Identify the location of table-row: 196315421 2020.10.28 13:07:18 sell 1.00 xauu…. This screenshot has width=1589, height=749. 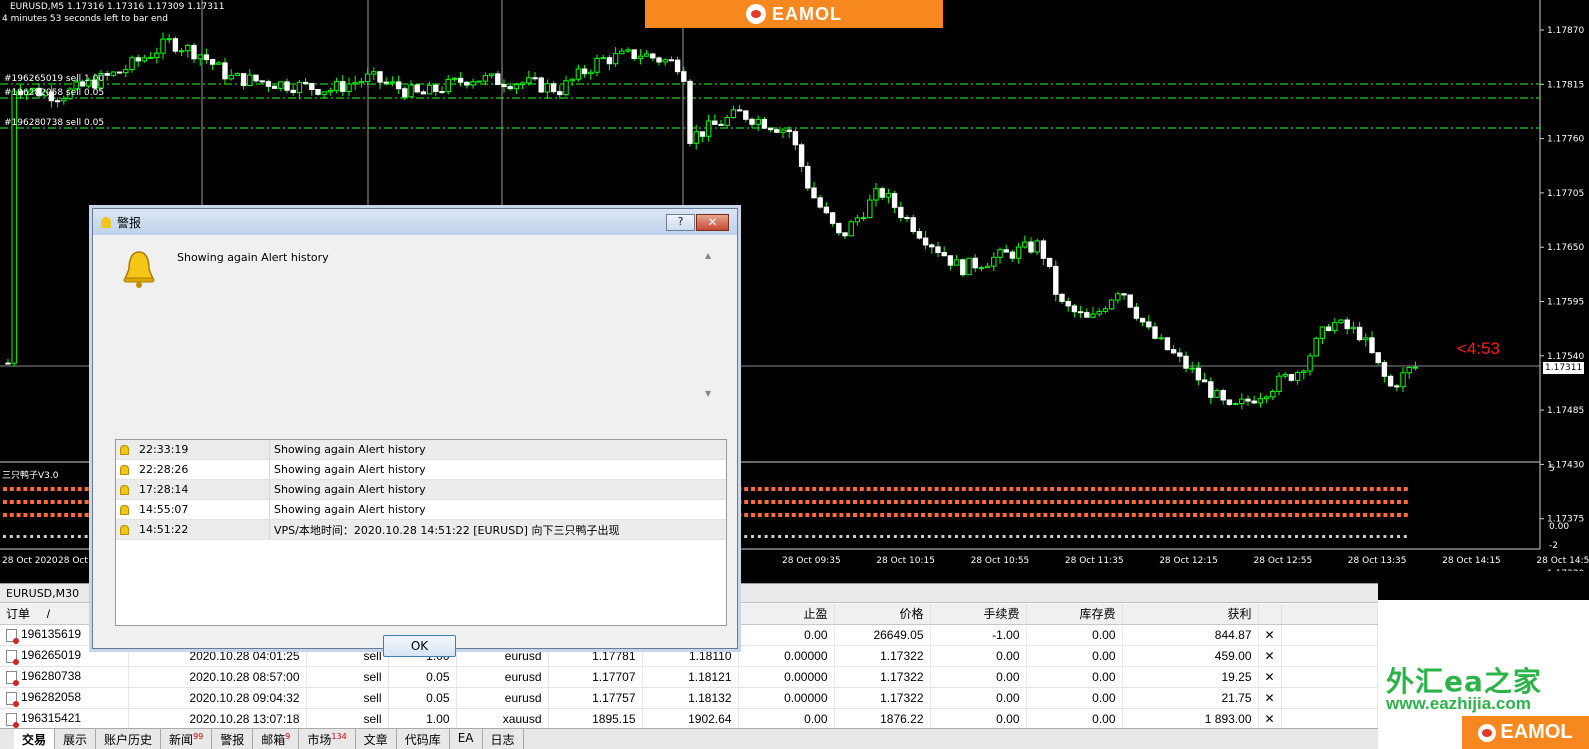
(689, 719).